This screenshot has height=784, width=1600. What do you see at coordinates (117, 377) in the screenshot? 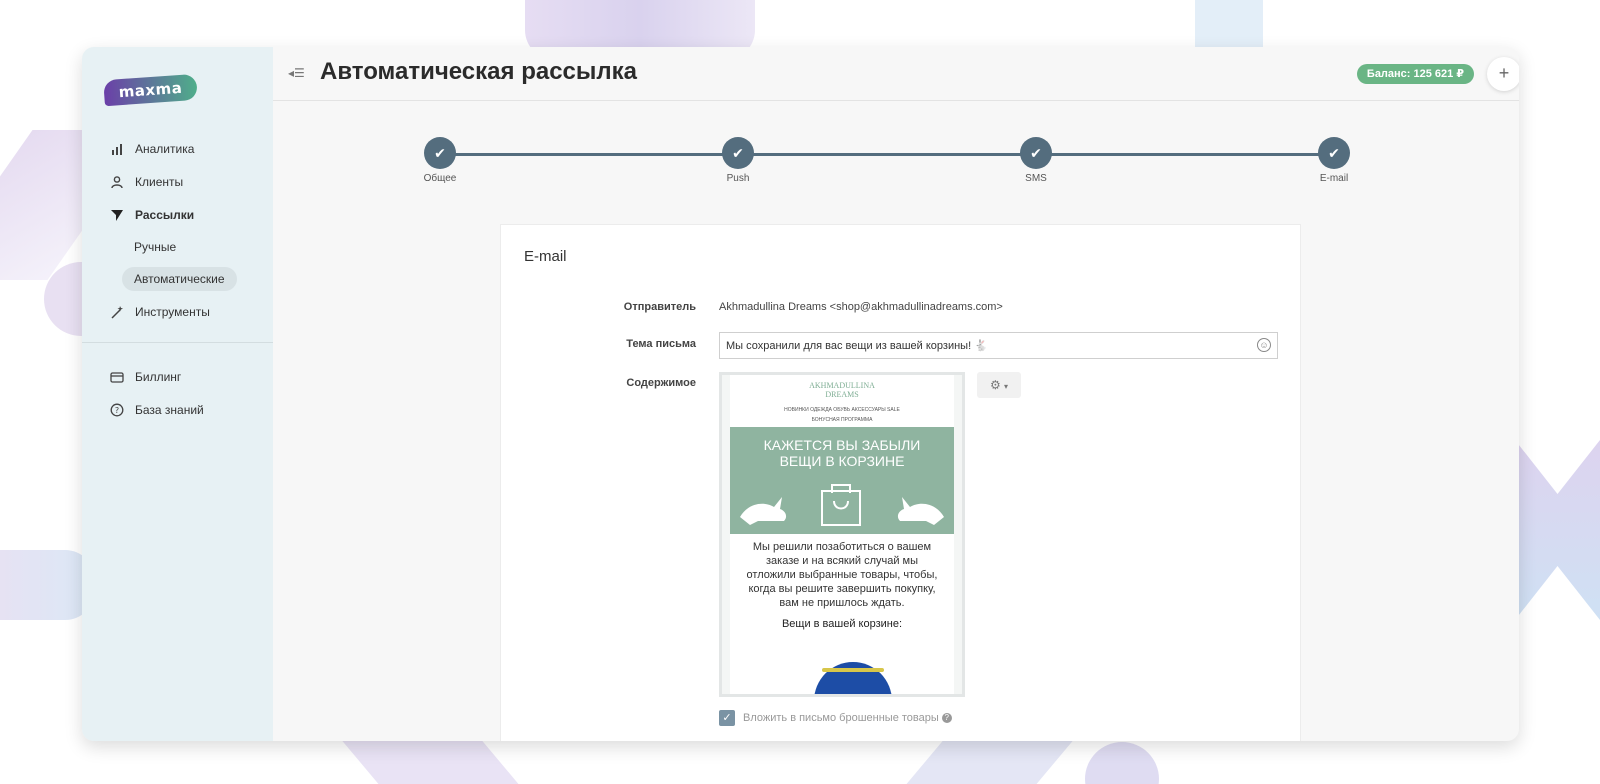
I see `credit-card-icon` at bounding box center [117, 377].